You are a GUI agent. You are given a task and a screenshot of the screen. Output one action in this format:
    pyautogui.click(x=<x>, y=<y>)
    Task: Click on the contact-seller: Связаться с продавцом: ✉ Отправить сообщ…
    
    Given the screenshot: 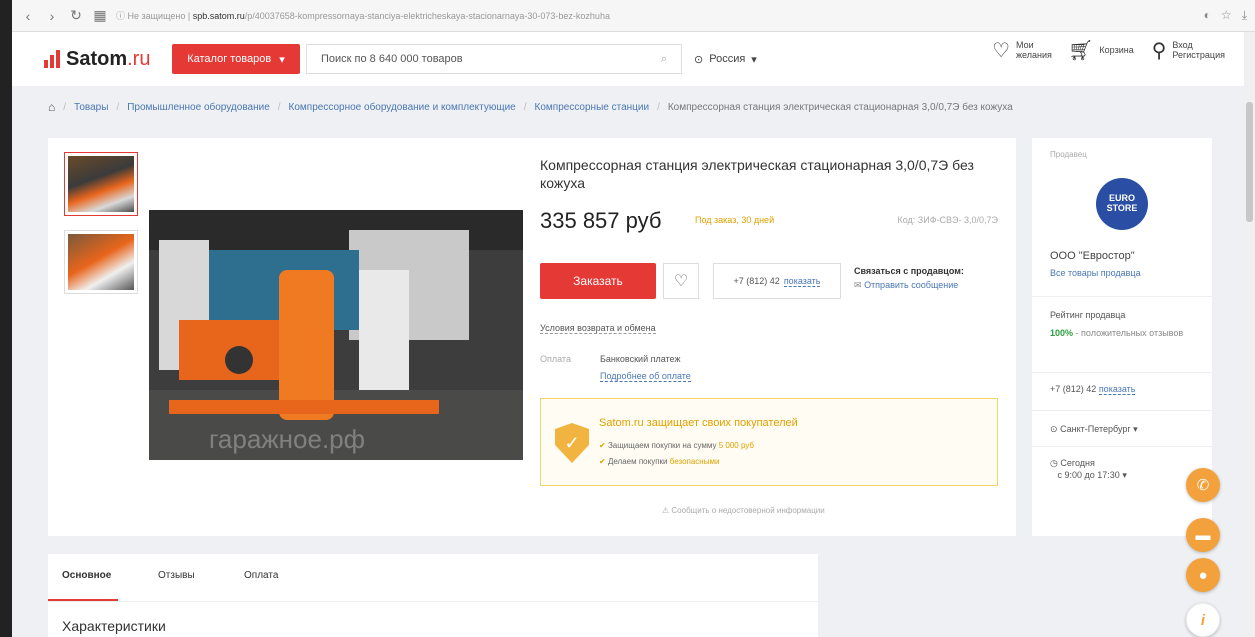 What is the action you would take?
    pyautogui.click(x=909, y=278)
    